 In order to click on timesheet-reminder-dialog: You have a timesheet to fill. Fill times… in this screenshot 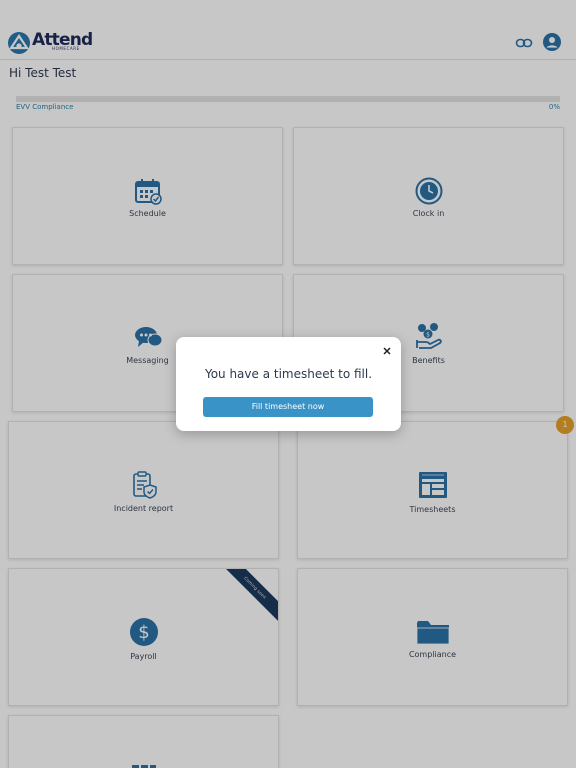, I will do `click(288, 384)`.